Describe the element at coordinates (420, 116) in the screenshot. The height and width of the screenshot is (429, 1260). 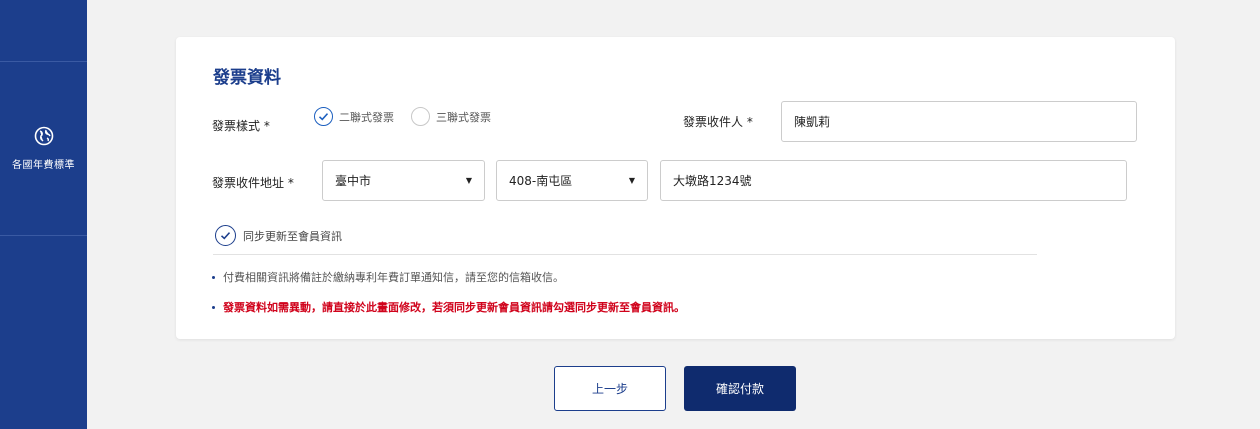
I see `radio-unchecked-icon` at that location.